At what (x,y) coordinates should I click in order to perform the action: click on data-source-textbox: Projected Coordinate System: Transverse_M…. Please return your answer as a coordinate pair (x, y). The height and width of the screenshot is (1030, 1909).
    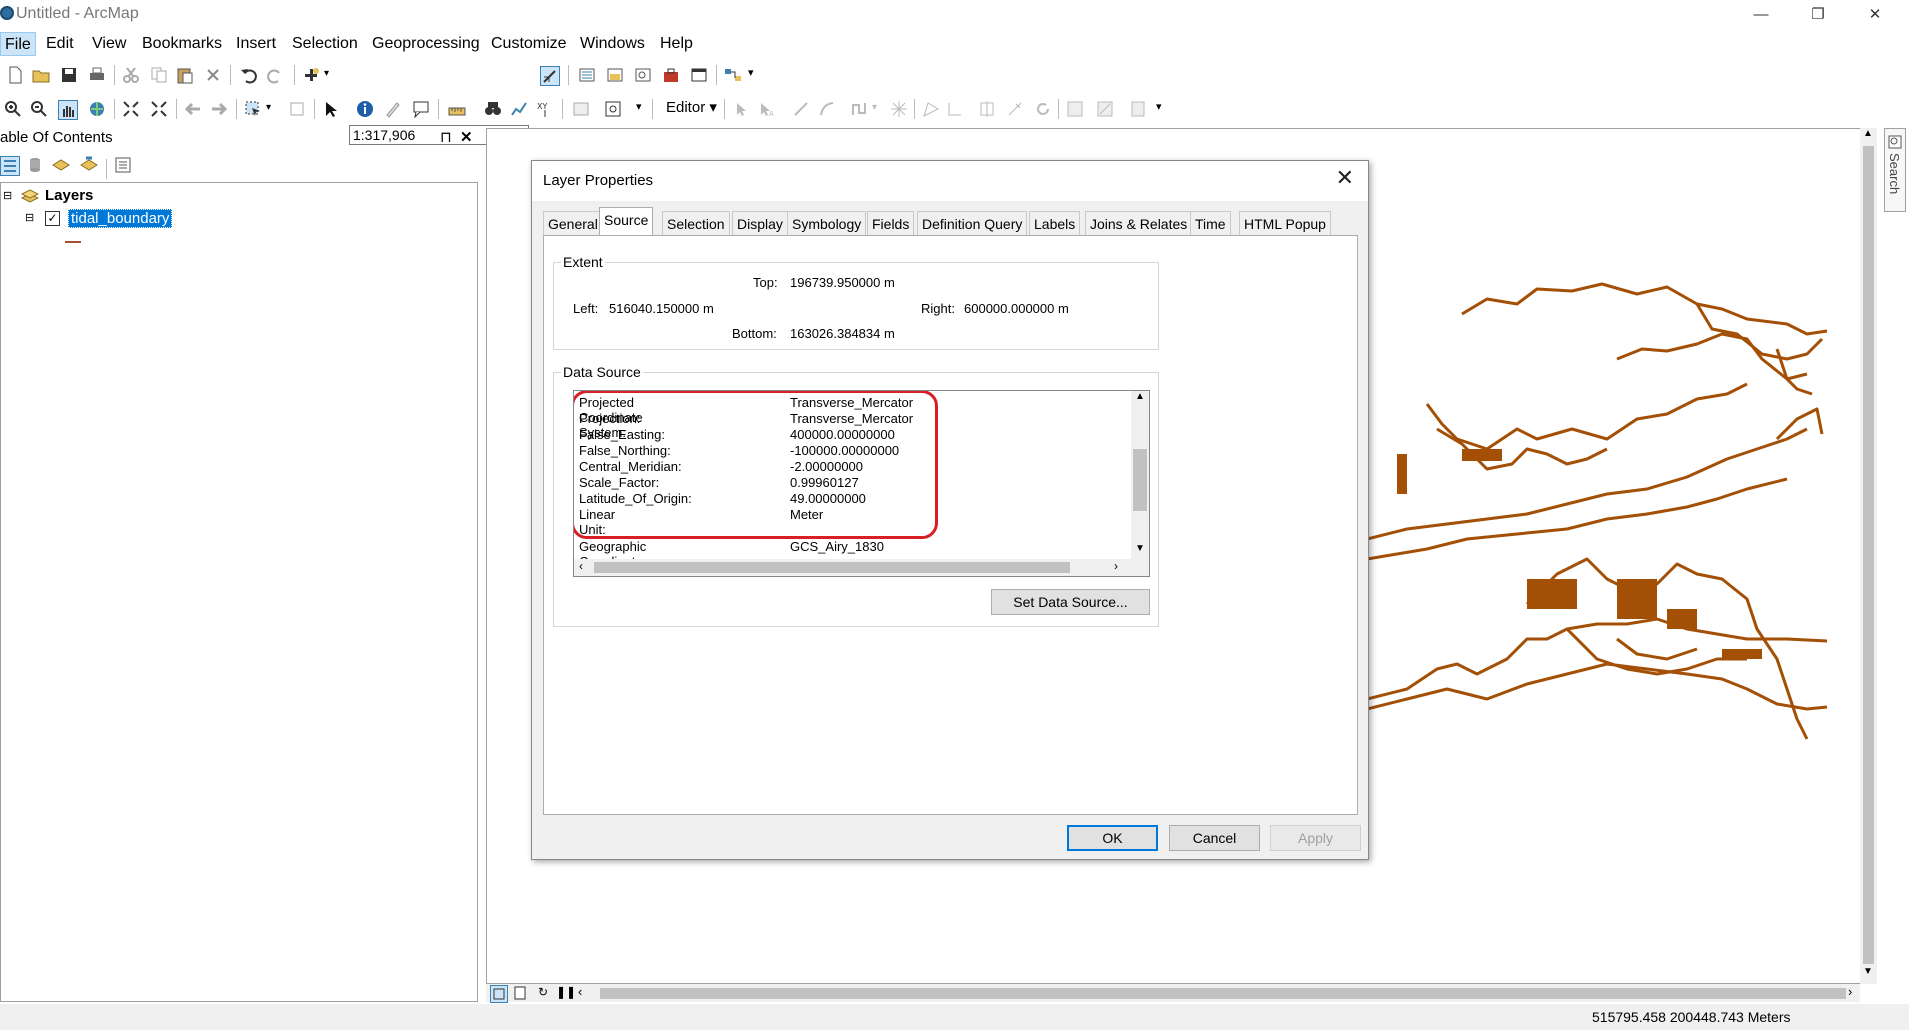
    Looking at the image, I should click on (861, 483).